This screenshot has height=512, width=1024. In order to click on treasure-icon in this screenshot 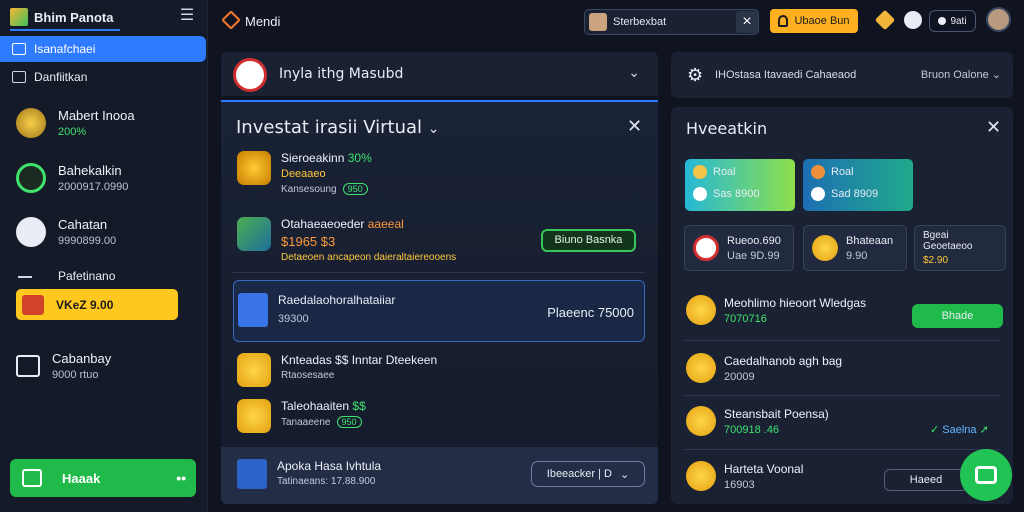, I will do `click(254, 168)`.